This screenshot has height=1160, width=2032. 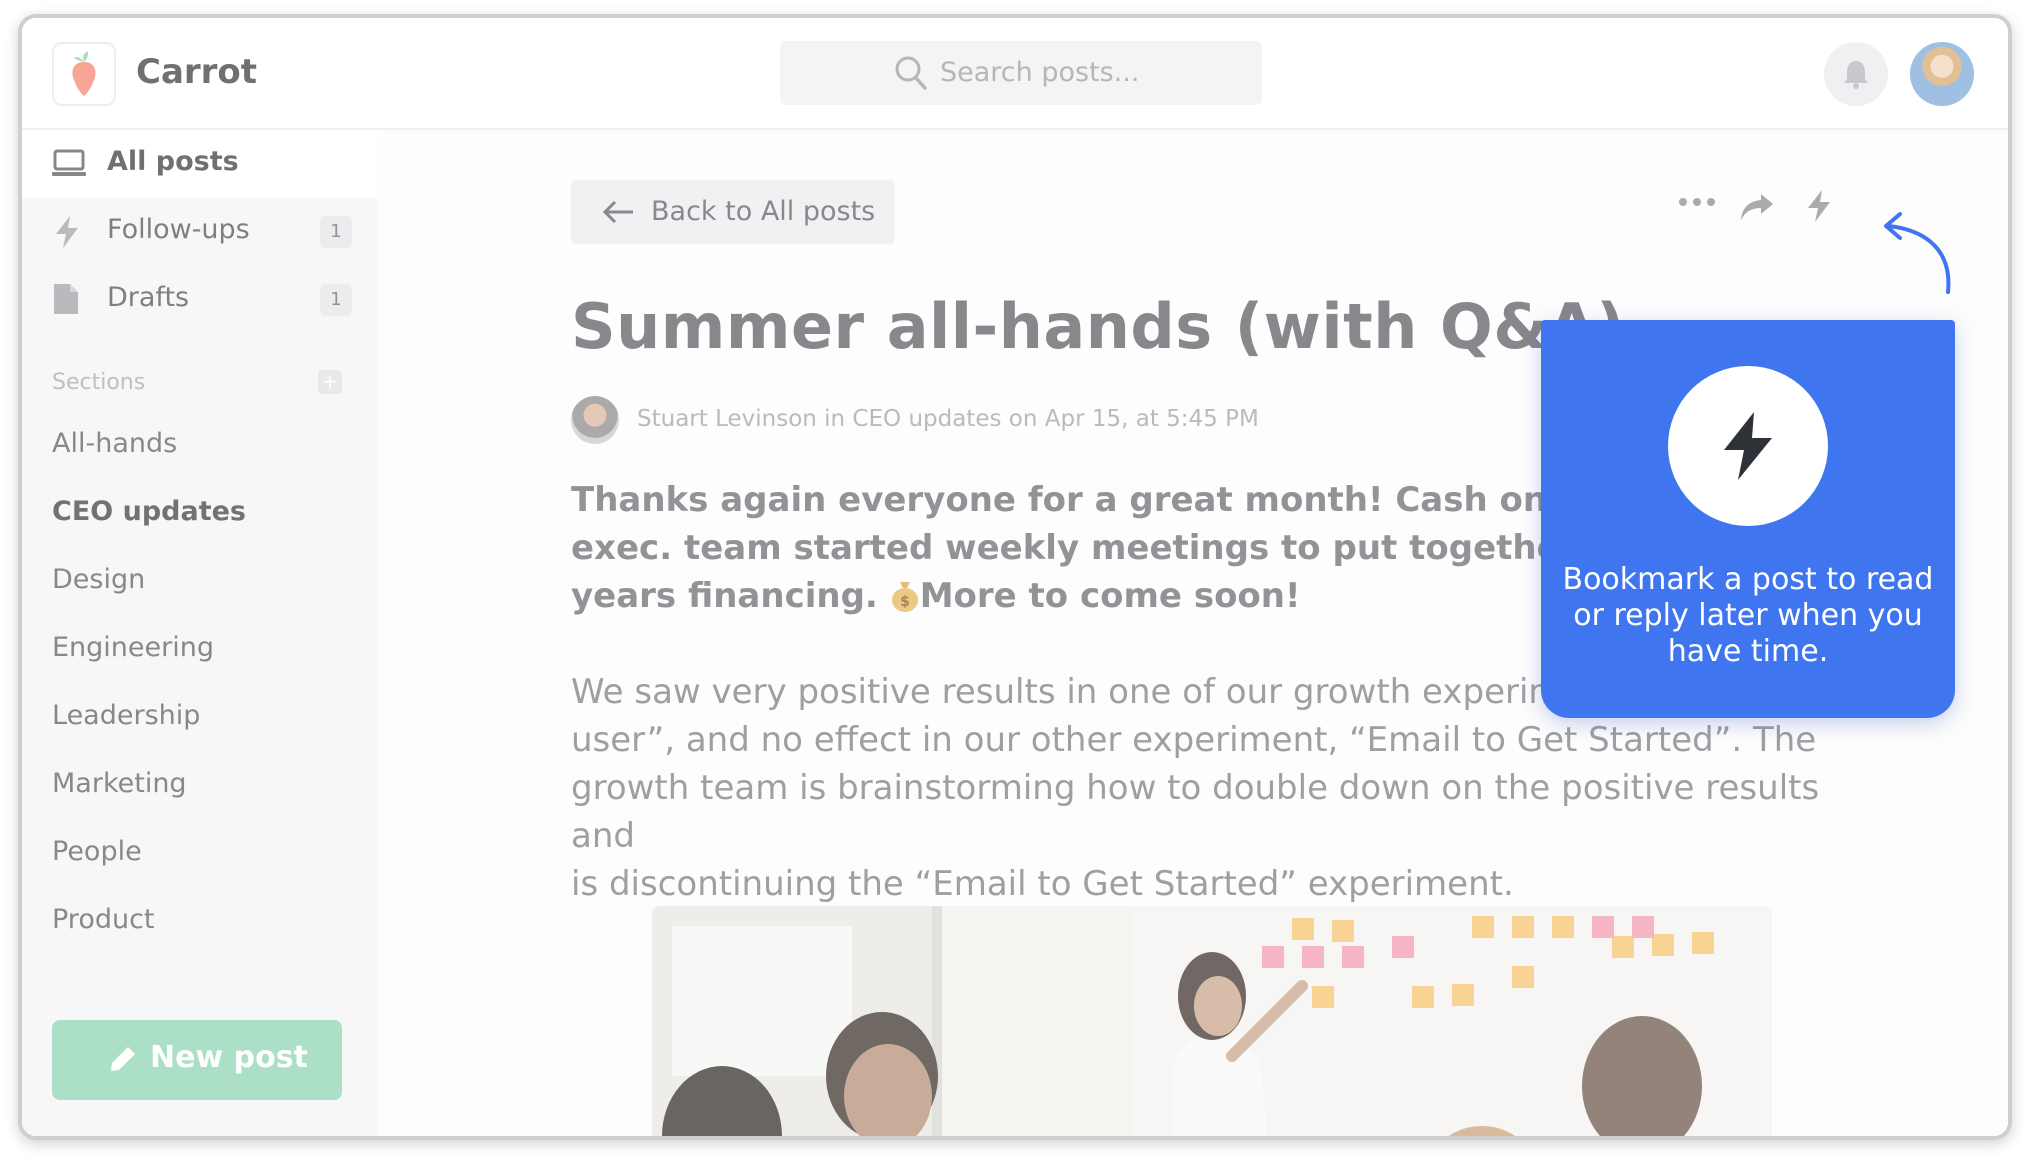 What do you see at coordinates (119, 783) in the screenshot?
I see `sidebar-item-marketing: Marketing` at bounding box center [119, 783].